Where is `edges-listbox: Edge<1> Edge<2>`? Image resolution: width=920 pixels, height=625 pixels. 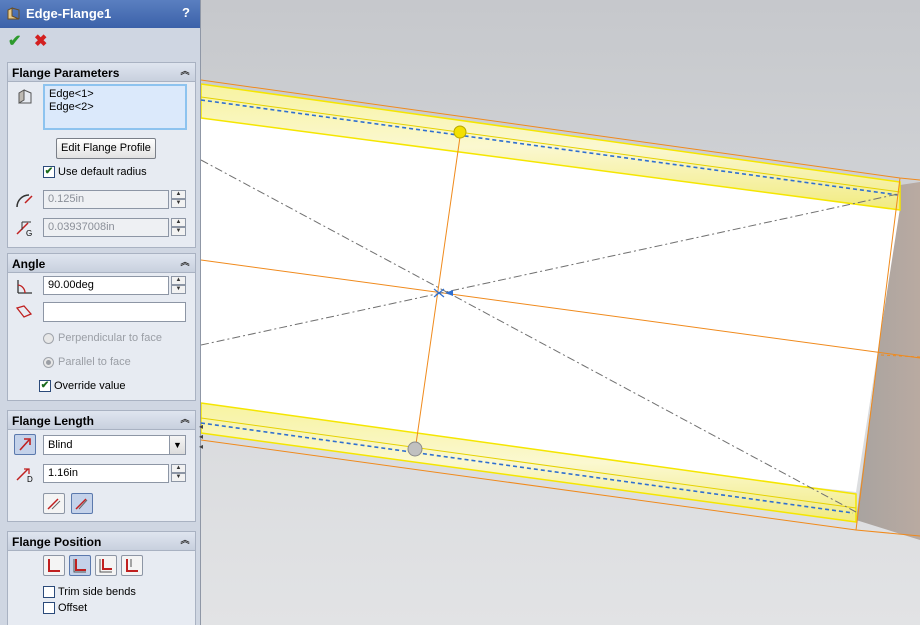
edges-listbox: Edge<1> Edge<2> is located at coordinates (115, 107).